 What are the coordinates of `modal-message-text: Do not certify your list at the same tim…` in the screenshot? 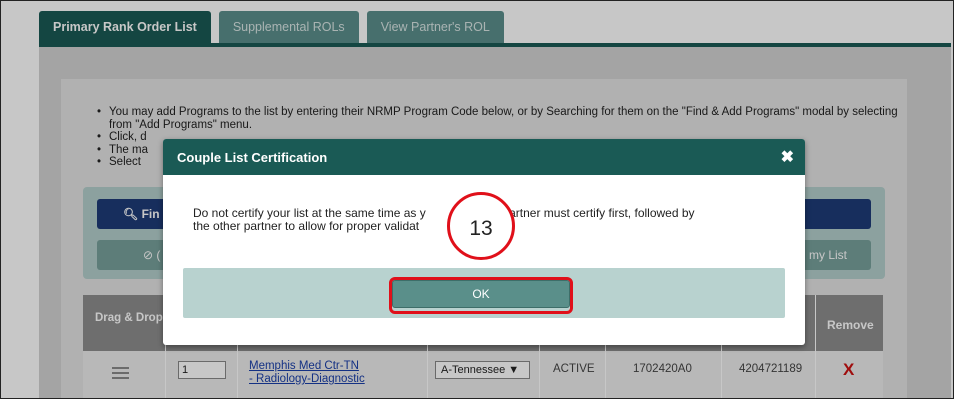 It's located at (309, 213).